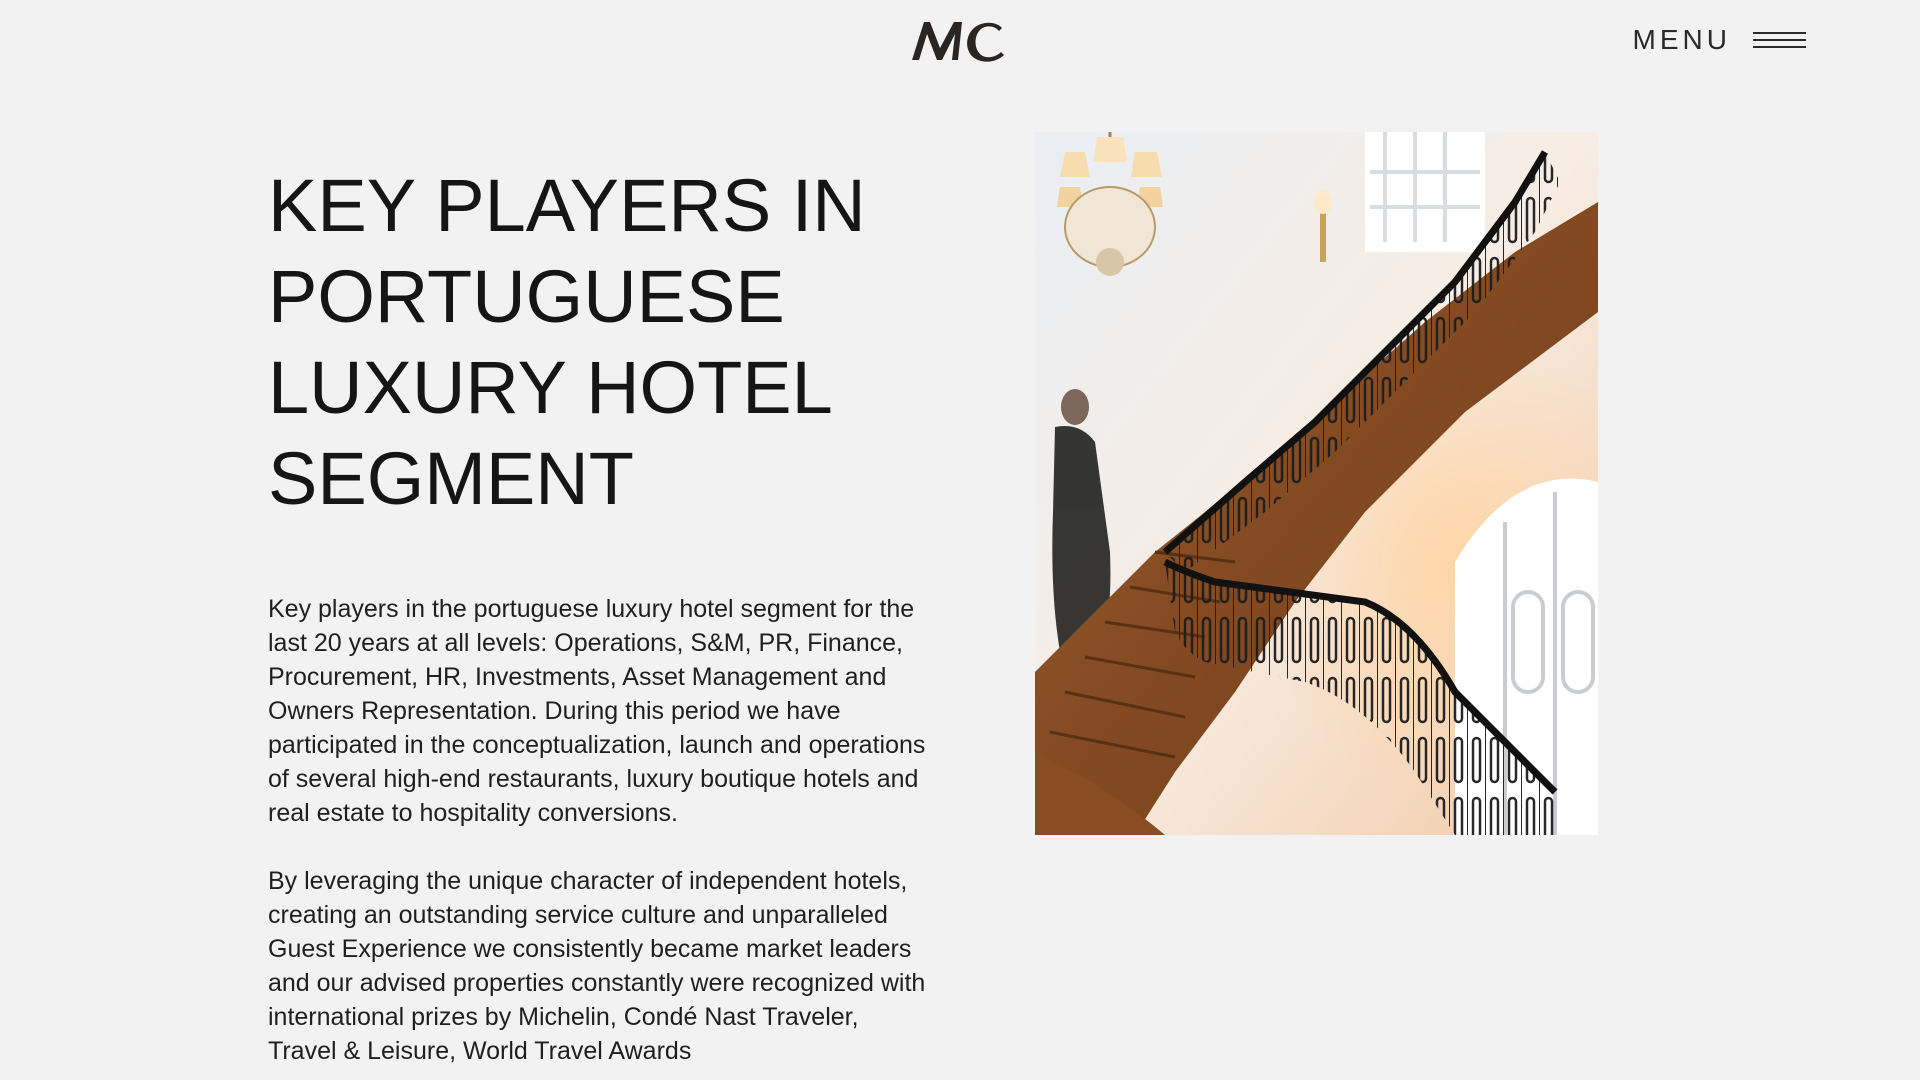 The image size is (1920, 1080). I want to click on logo, so click(960, 40).